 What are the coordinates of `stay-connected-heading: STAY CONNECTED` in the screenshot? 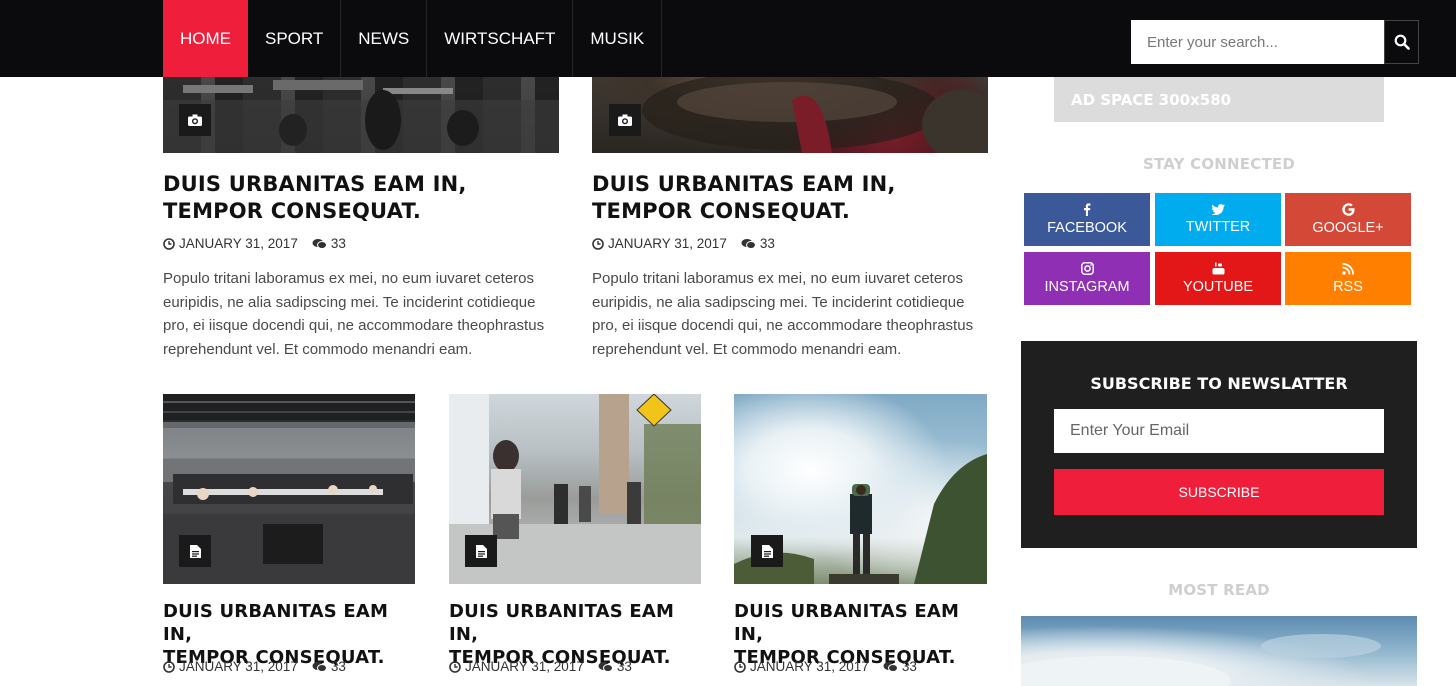 It's located at (1219, 164).